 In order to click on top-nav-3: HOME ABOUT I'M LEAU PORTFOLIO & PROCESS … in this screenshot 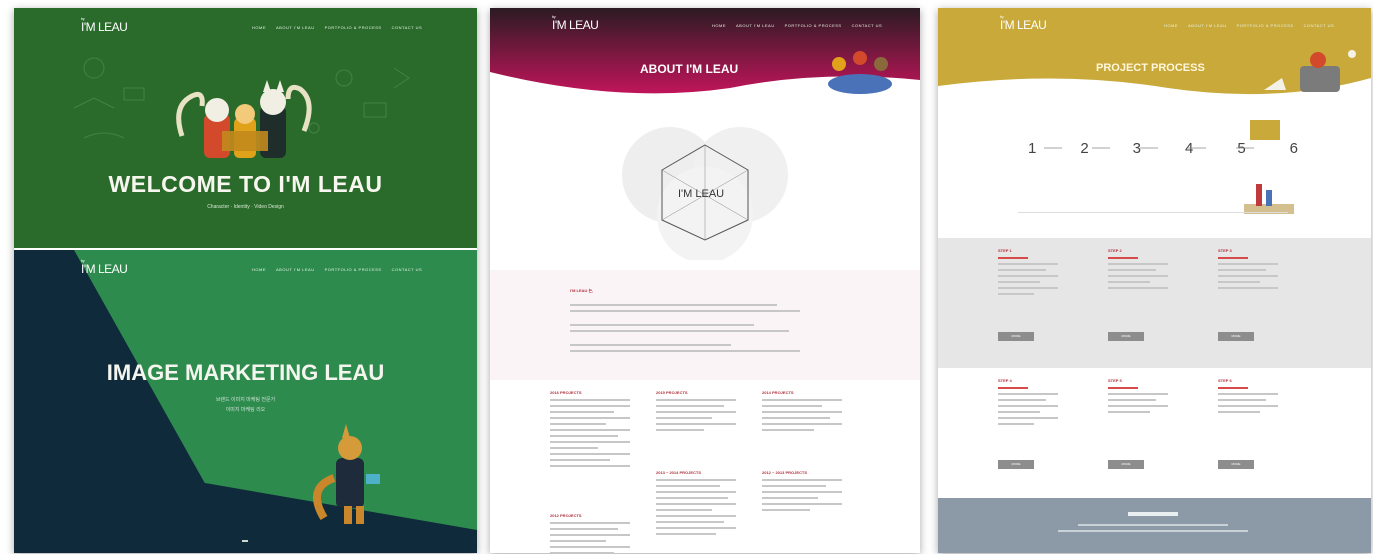, I will do `click(797, 25)`.